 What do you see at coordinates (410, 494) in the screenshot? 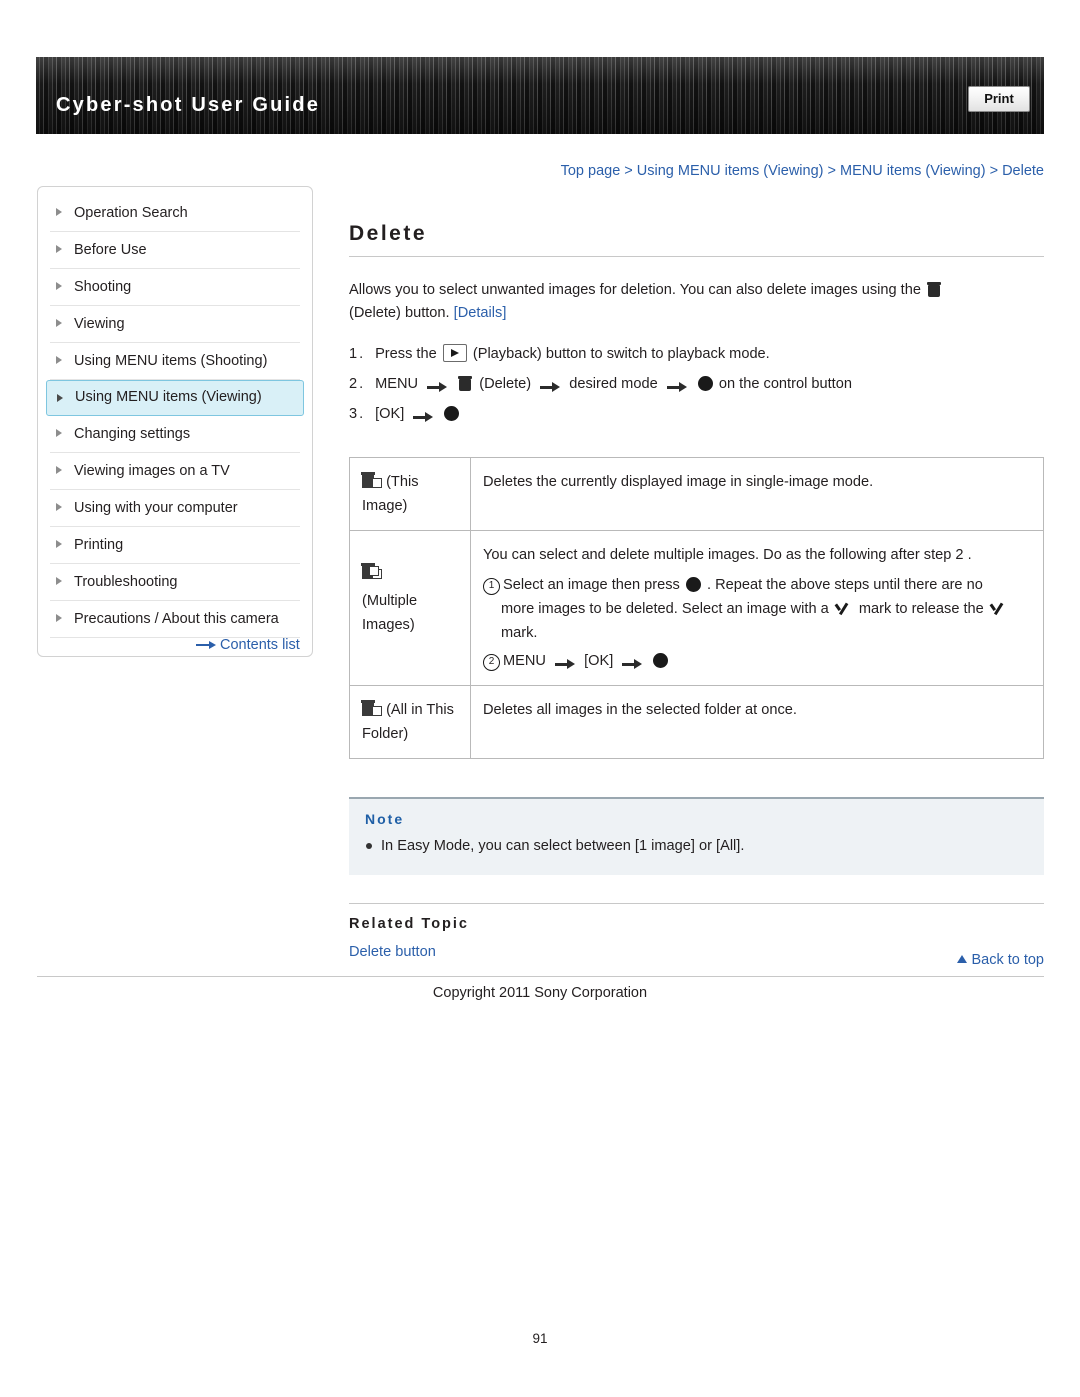
I see `mode-cell-this-image: (This Image)` at bounding box center [410, 494].